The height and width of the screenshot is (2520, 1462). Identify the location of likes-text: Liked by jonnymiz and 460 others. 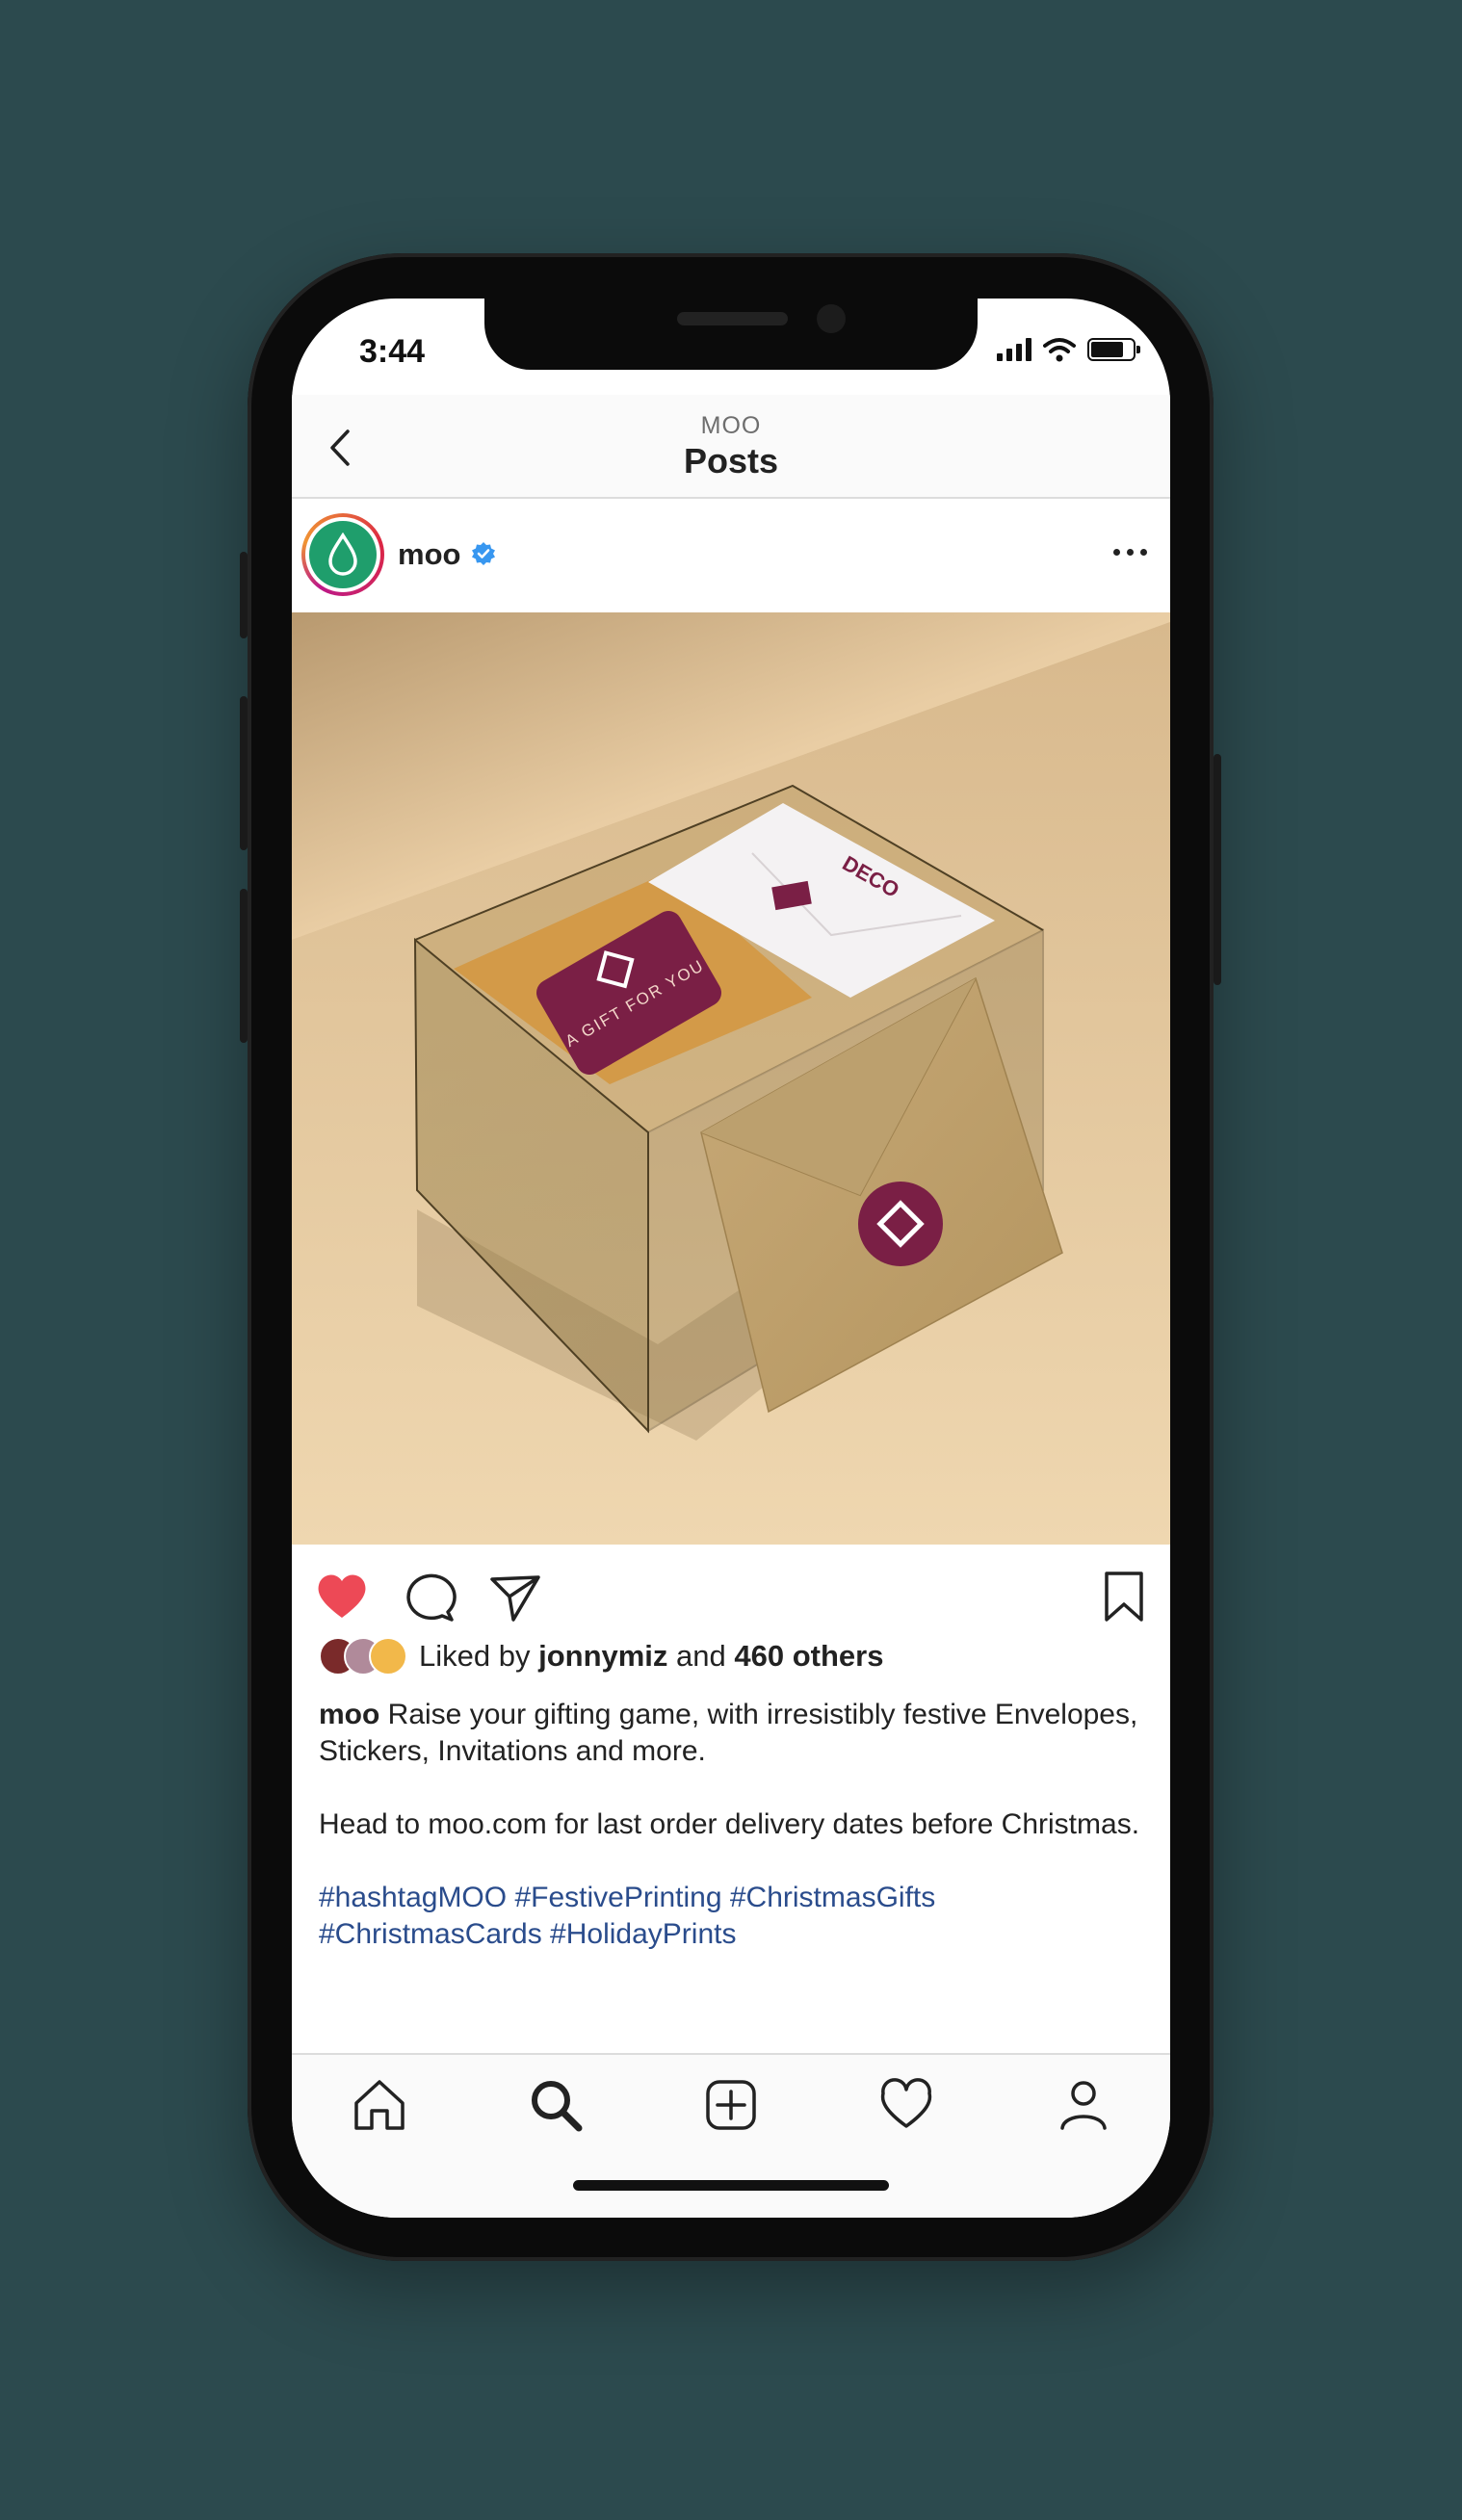
(652, 1656).